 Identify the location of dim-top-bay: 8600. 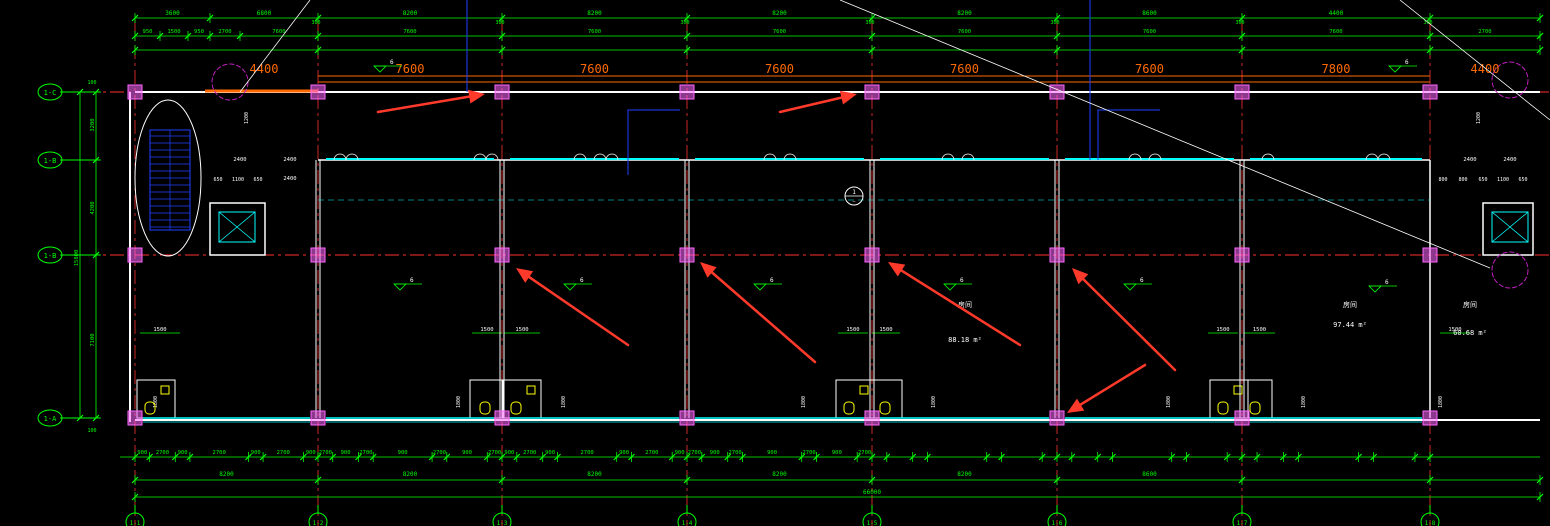
(1149, 13).